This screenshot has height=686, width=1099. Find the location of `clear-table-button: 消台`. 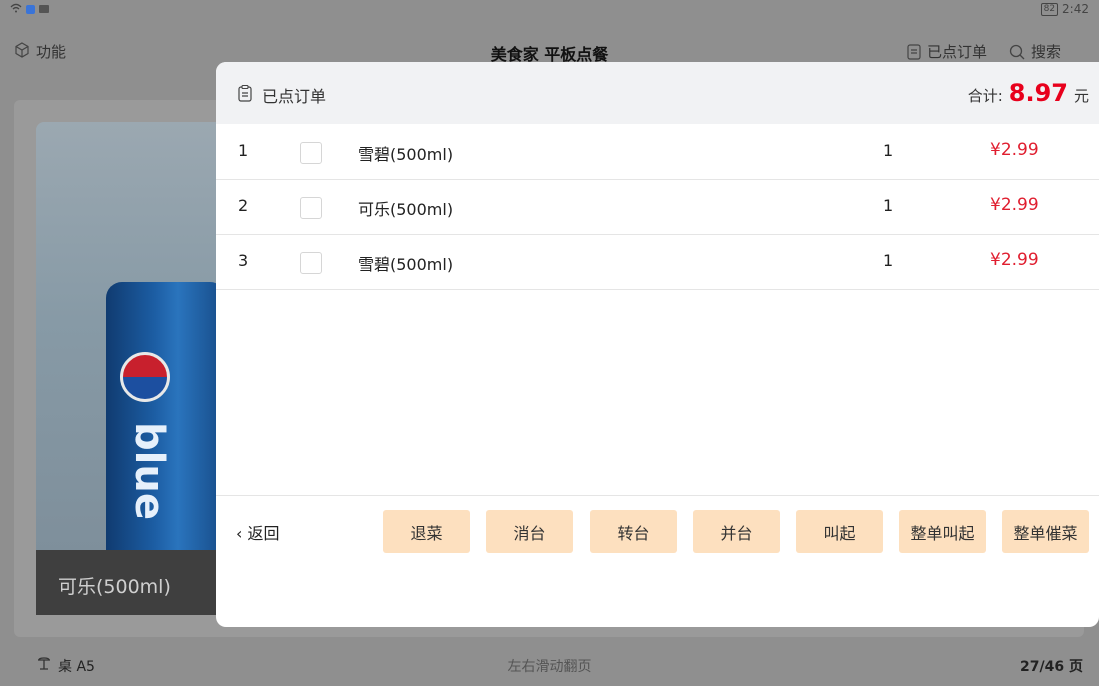

clear-table-button: 消台 is located at coordinates (529, 531).